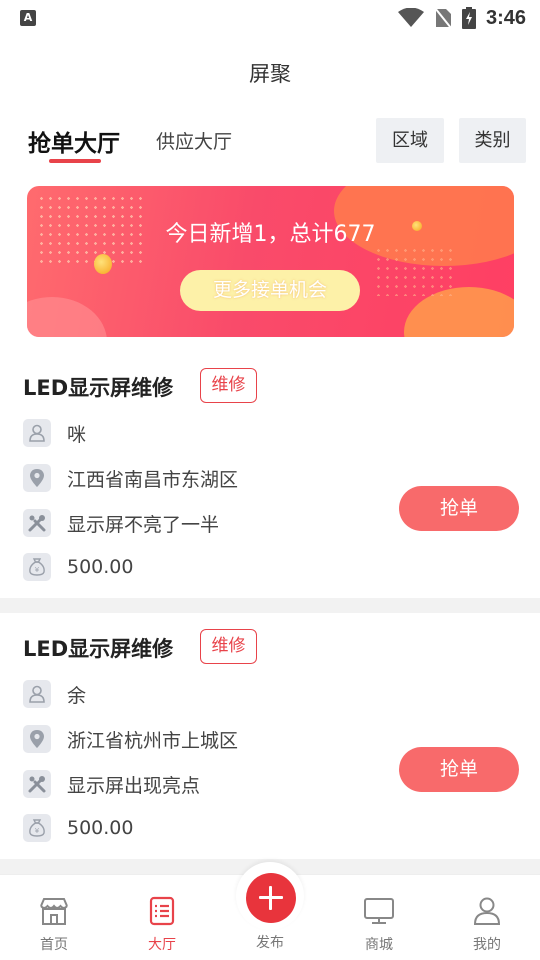 Image resolution: width=540 pixels, height=960 pixels. I want to click on publish-plus-icon, so click(271, 898).